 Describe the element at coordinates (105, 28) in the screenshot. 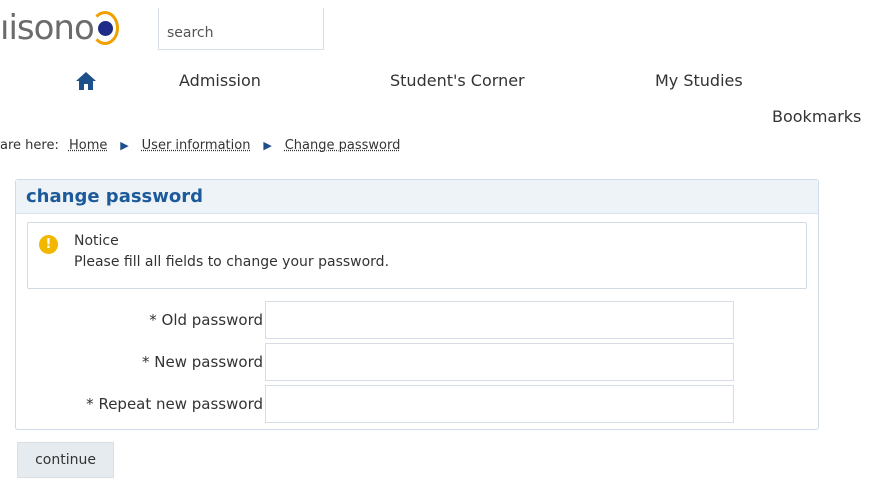

I see `logo-dot` at that location.